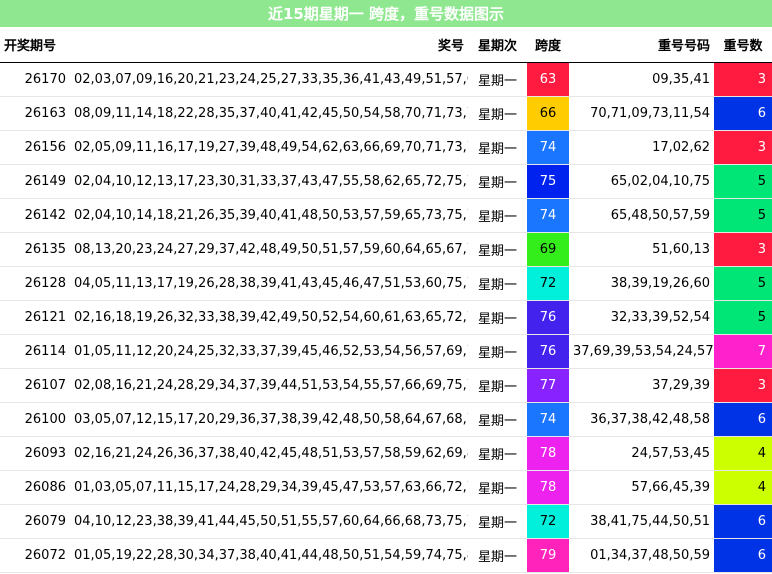 The image size is (772, 574). Describe the element at coordinates (35, 147) in the screenshot. I see `issue-cell: 26156` at that location.